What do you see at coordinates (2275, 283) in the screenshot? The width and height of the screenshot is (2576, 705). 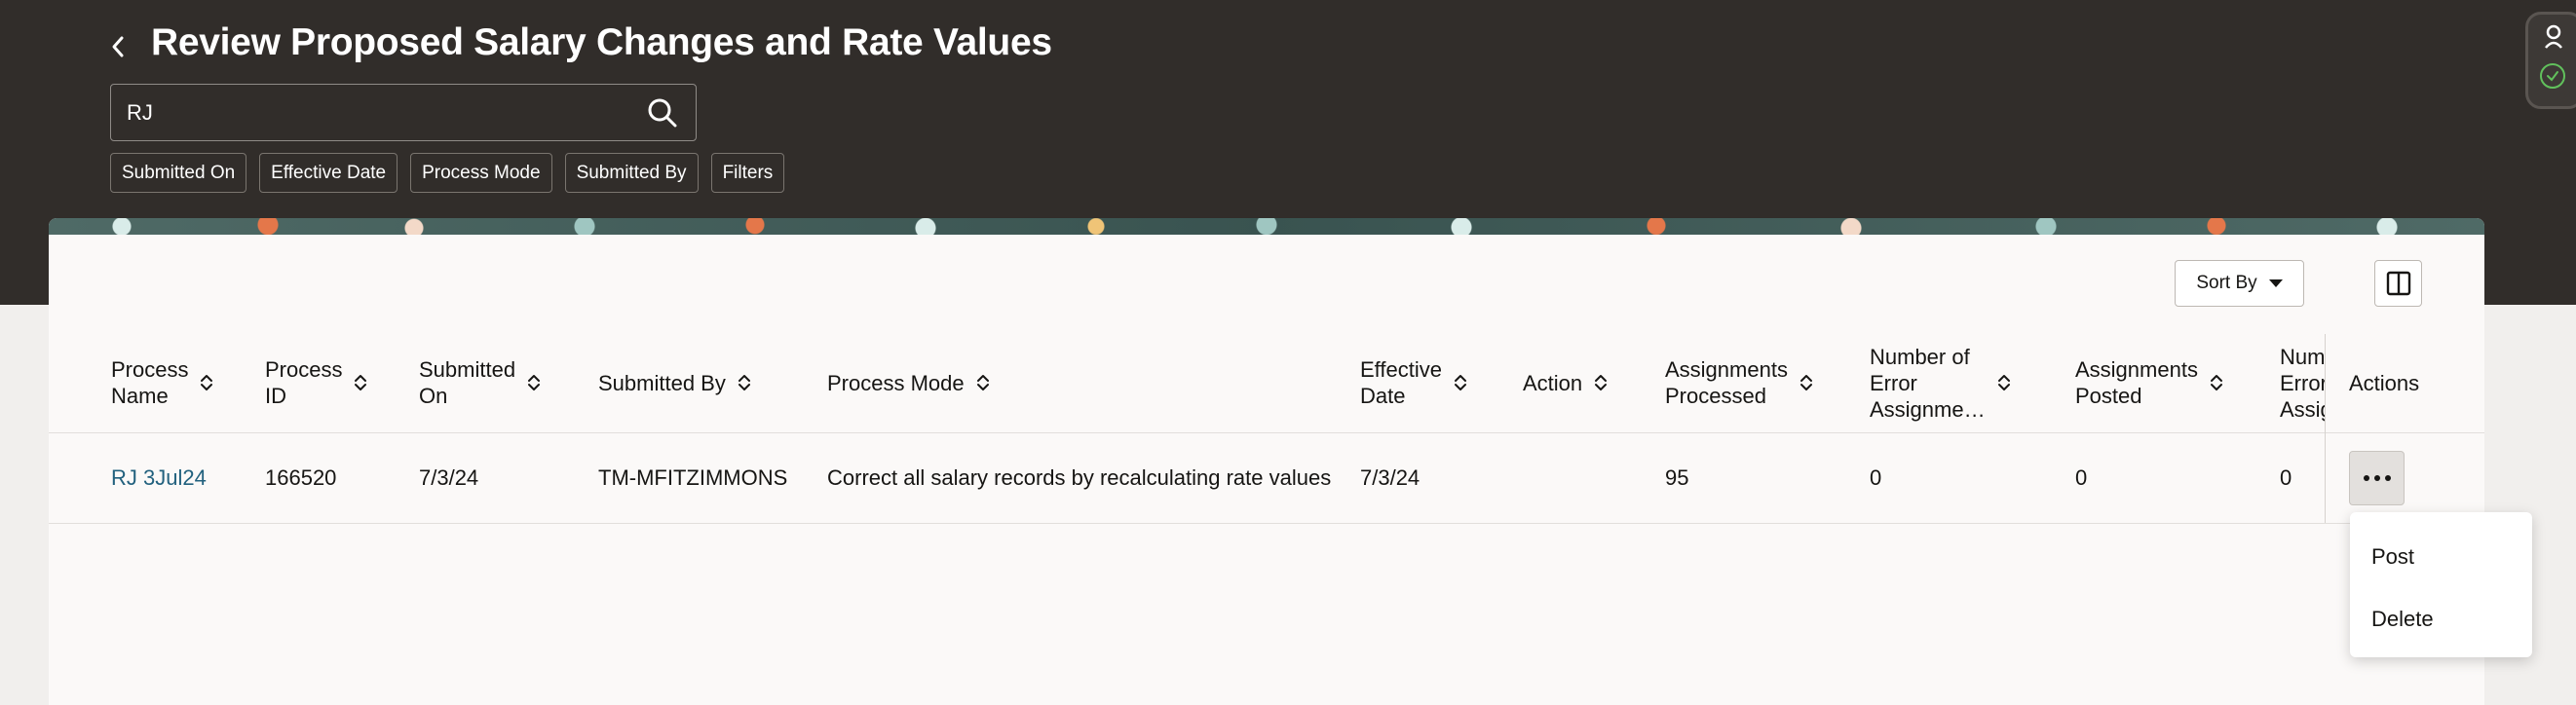 I see `caret-down-icon` at bounding box center [2275, 283].